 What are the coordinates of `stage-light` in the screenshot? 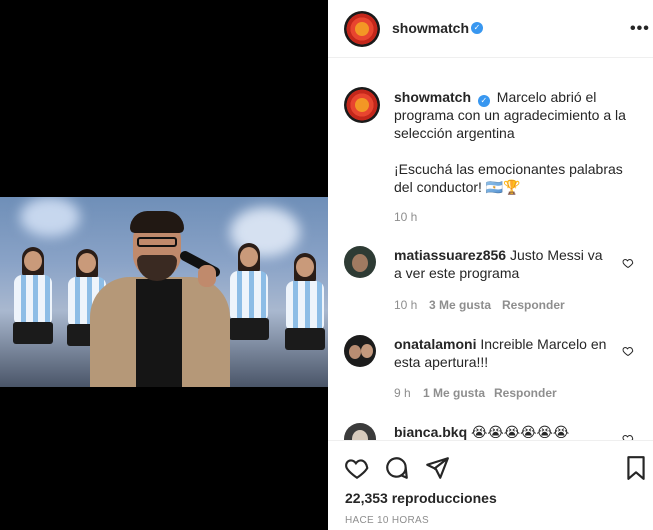 It's located at (50, 217).